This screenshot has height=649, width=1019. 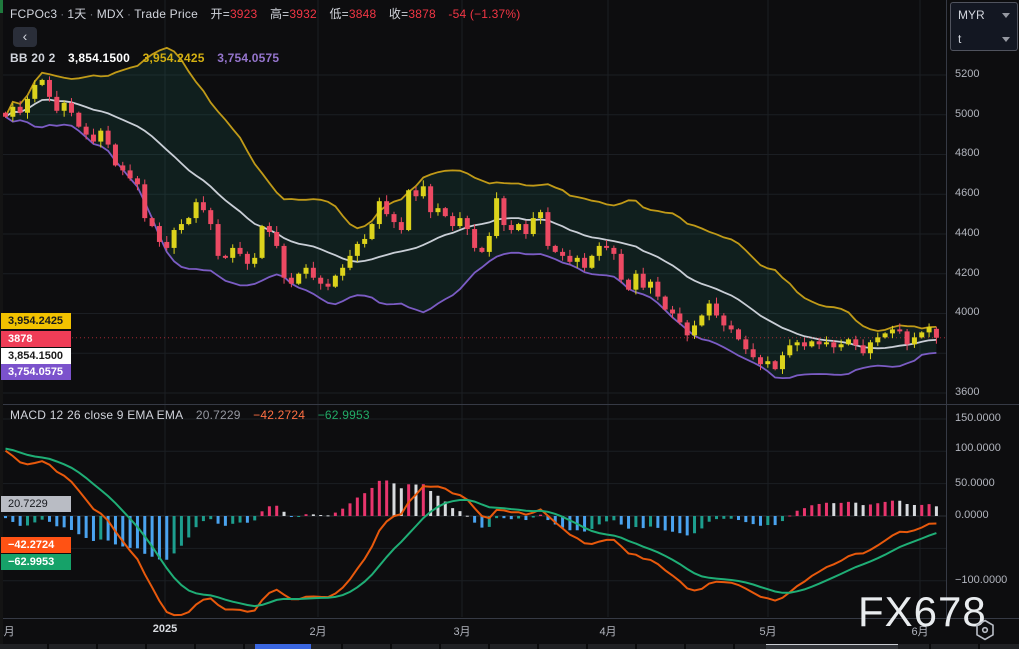 What do you see at coordinates (28, 415) in the screenshot?
I see `macd-indicator-label: MACD` at bounding box center [28, 415].